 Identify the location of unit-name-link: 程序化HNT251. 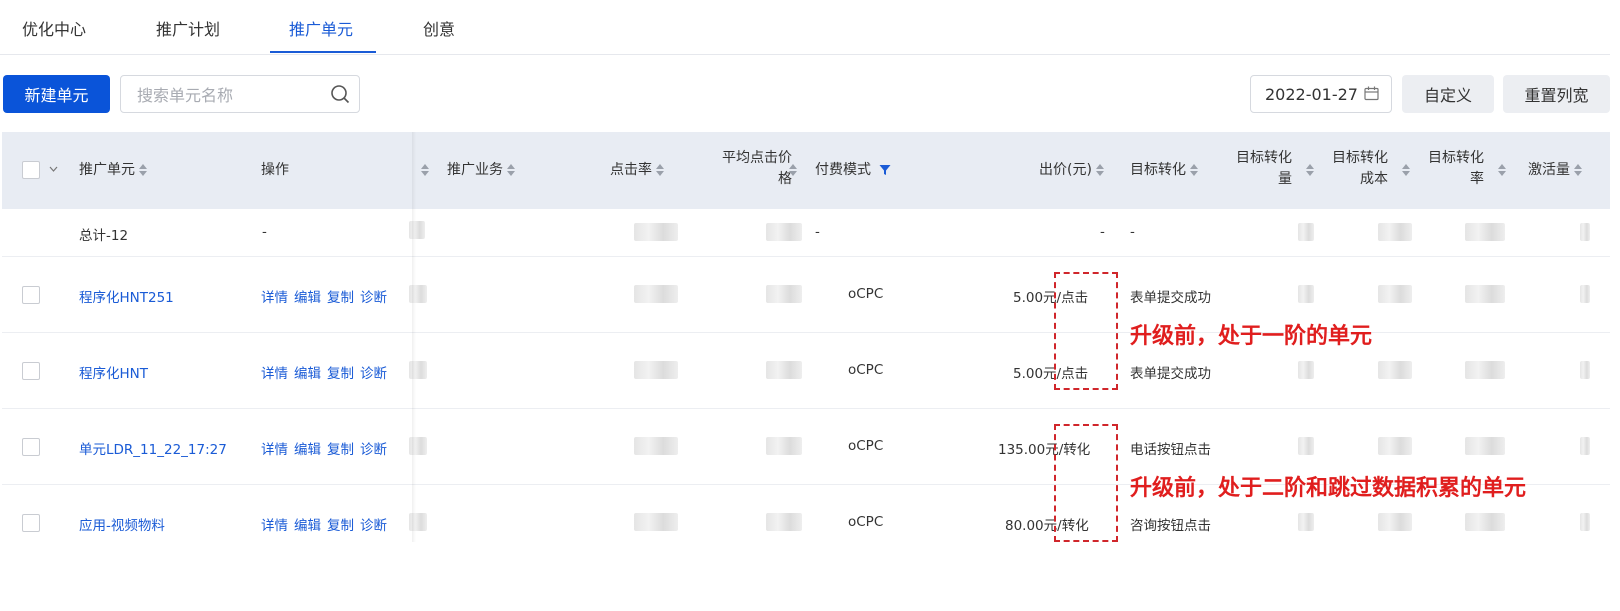
(126, 296).